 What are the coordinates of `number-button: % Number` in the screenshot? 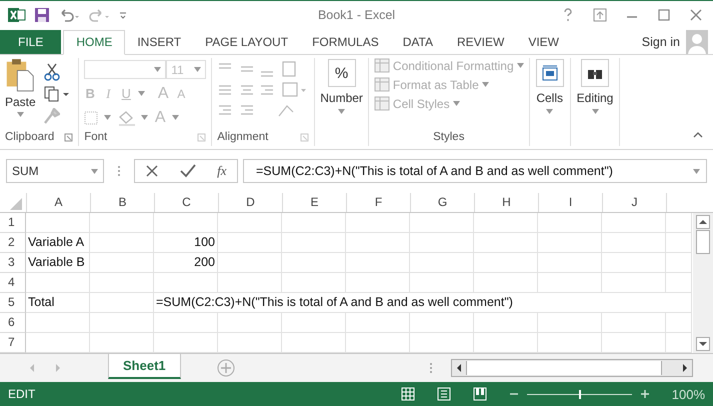 It's located at (341, 86).